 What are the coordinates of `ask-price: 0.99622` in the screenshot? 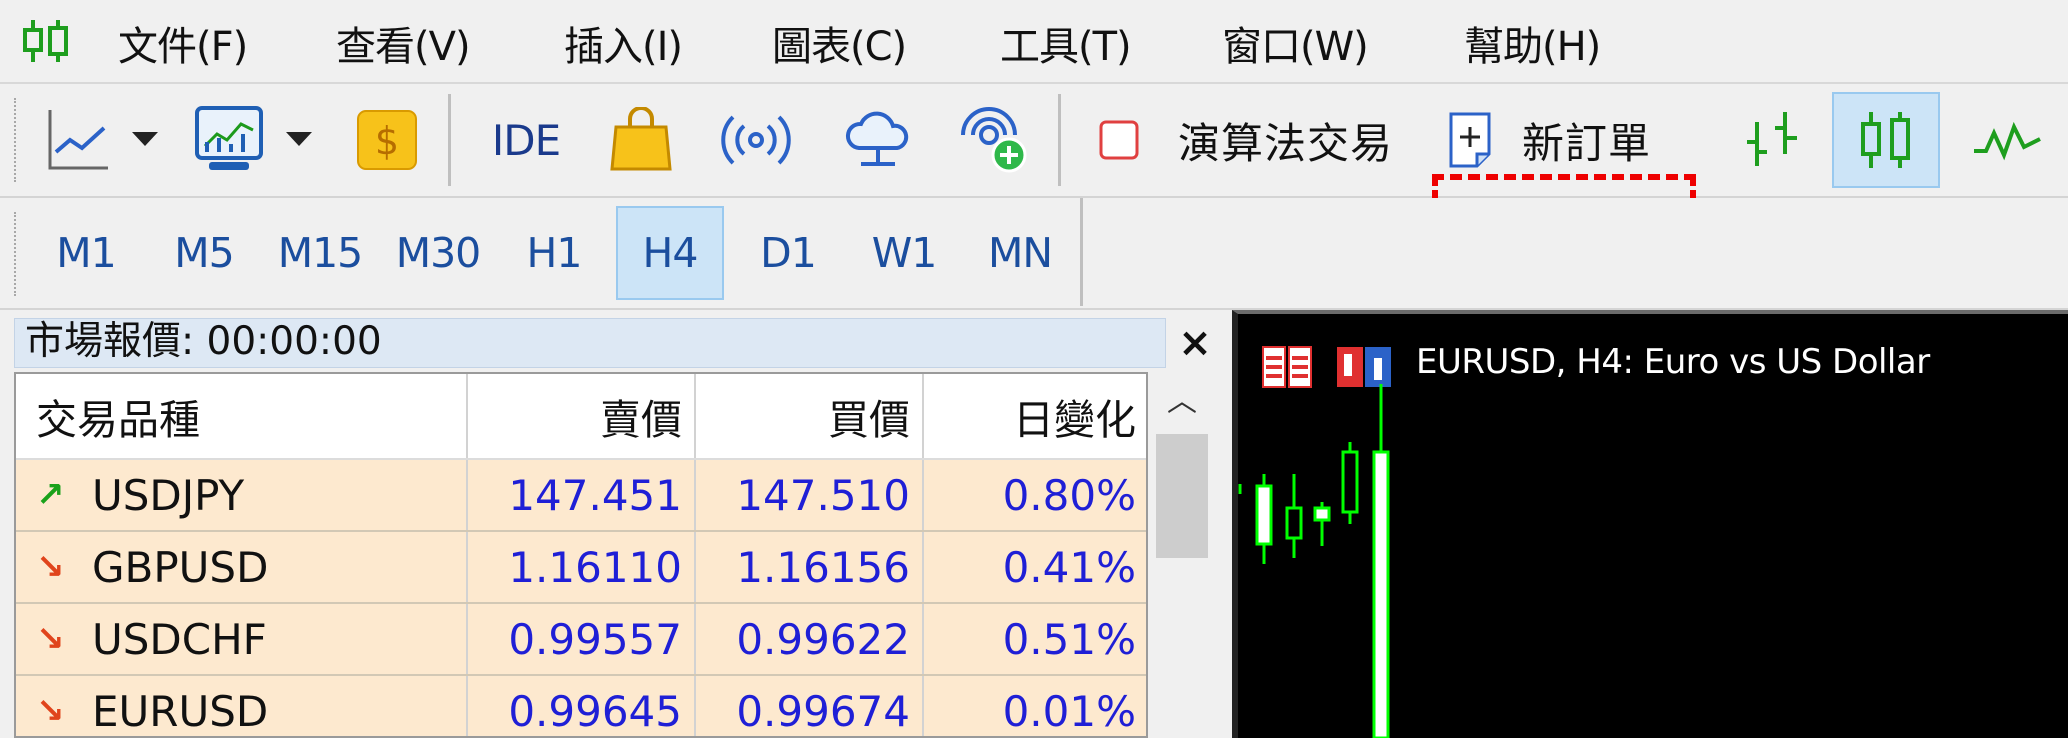 It's located at (810, 639).